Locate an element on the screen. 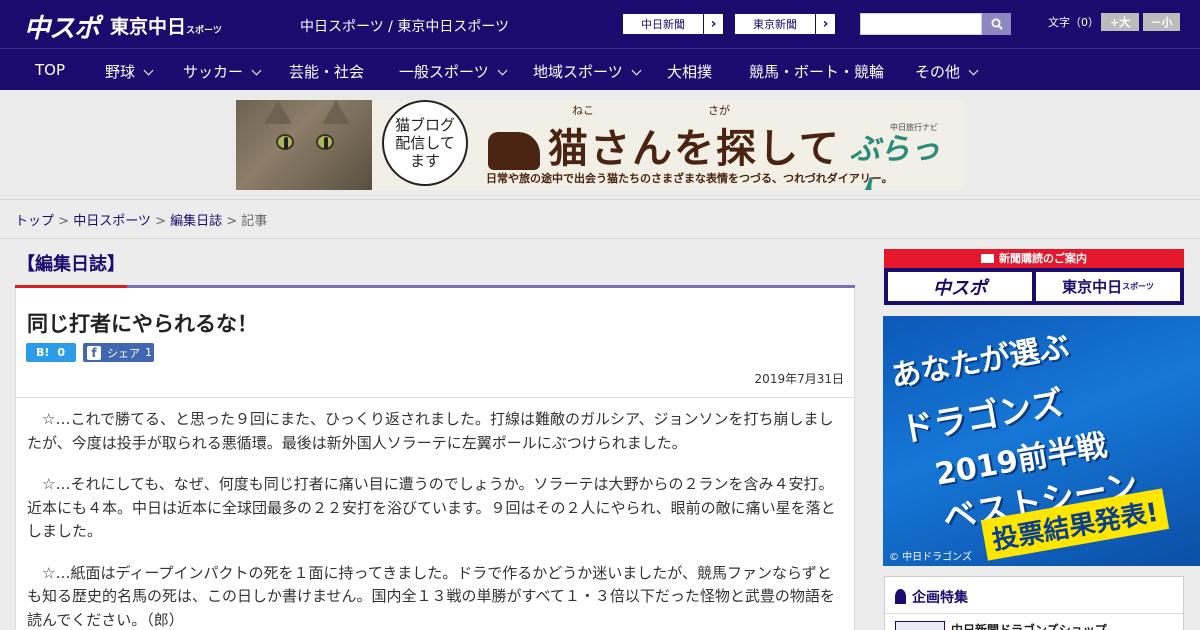  subscription-box: 新聞購読のご案内 中スポ 東京中日 スポーツ is located at coordinates (1034, 277).